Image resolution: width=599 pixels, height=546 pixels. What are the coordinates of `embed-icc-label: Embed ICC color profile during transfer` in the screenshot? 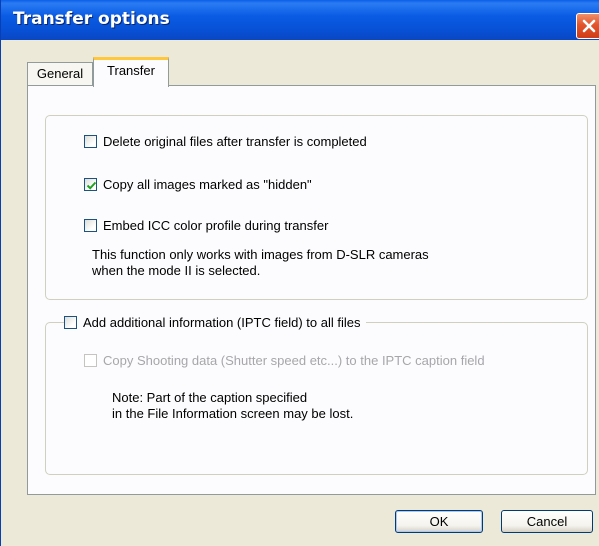 It's located at (216, 225).